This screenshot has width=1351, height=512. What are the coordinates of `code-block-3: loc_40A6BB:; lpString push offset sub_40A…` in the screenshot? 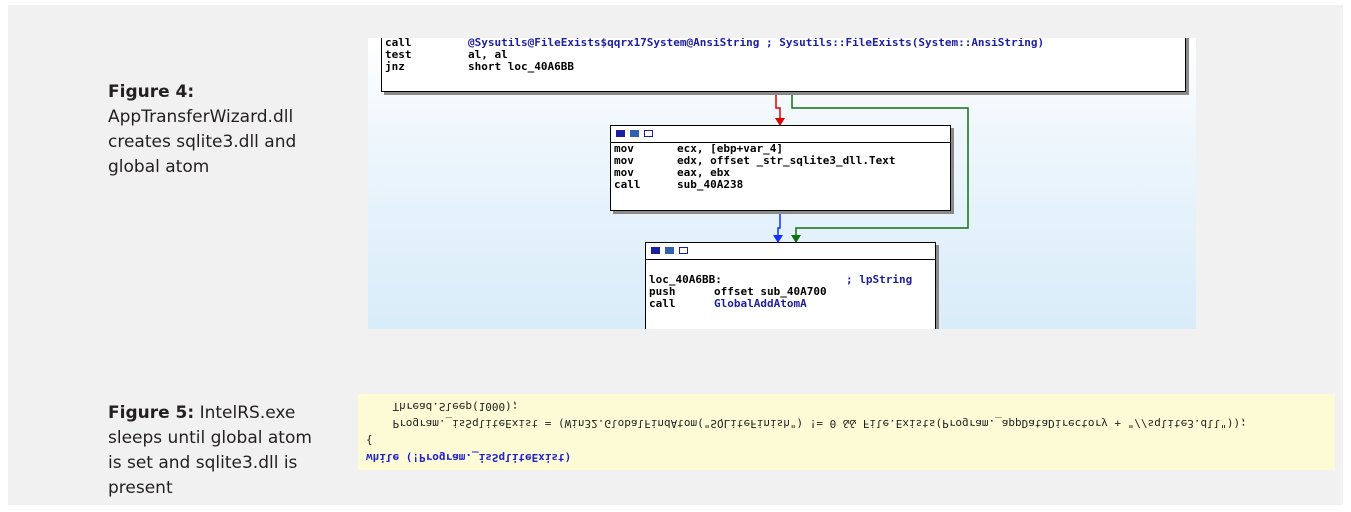 It's located at (790, 285).